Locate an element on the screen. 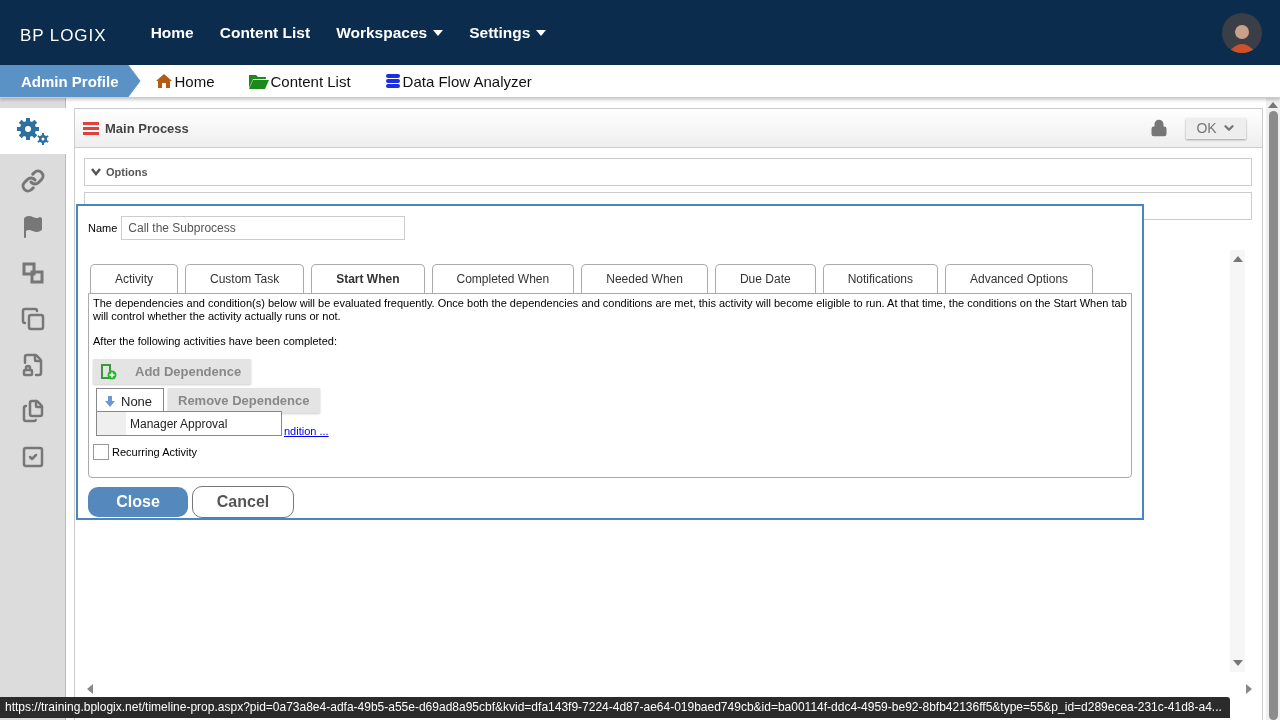  tab: Due Date is located at coordinates (765, 278).